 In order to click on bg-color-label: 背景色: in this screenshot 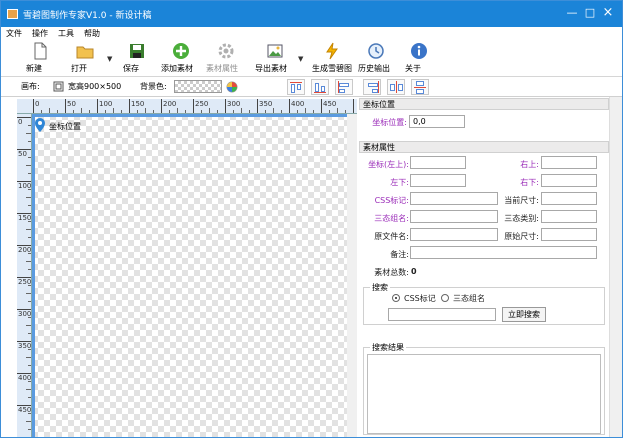, I will do `click(153, 86)`.